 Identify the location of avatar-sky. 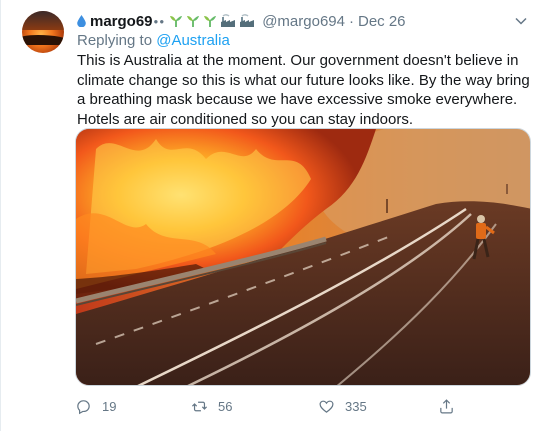
(43, 20).